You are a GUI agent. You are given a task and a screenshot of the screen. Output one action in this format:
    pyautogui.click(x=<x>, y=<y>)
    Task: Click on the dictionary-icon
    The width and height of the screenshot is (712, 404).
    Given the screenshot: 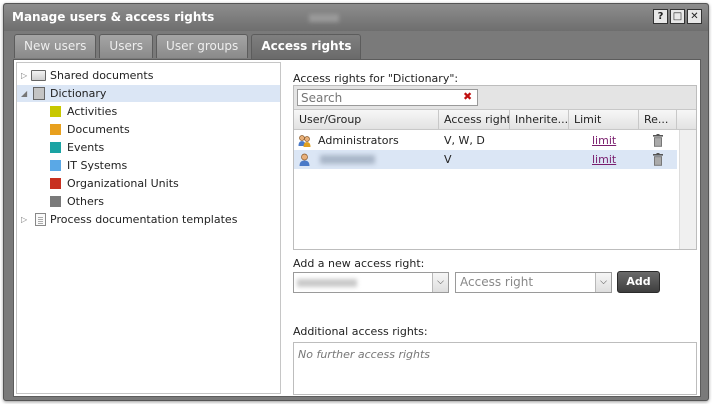 What is the action you would take?
    pyautogui.click(x=39, y=93)
    